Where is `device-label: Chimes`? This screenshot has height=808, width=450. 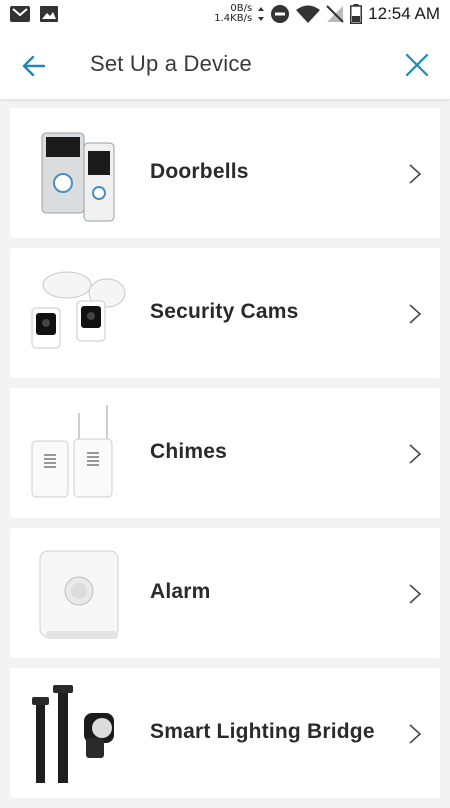 device-label: Chimes is located at coordinates (189, 451).